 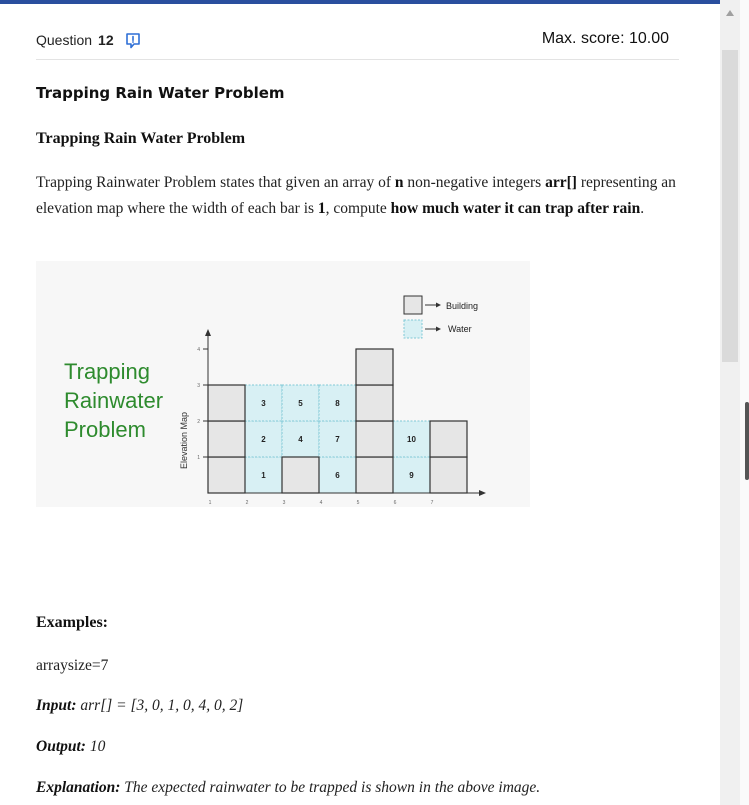 I want to click on y-tick-label: 3, so click(x=198, y=386).